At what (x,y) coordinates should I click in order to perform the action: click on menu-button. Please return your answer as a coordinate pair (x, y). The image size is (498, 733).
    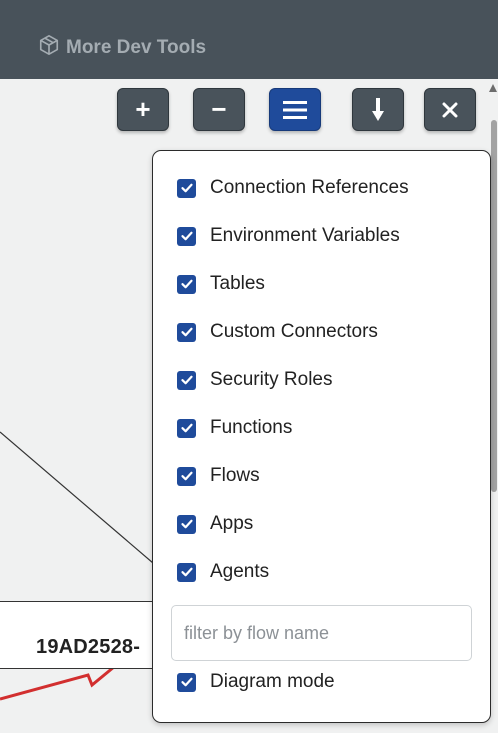
    Looking at the image, I should click on (295, 109).